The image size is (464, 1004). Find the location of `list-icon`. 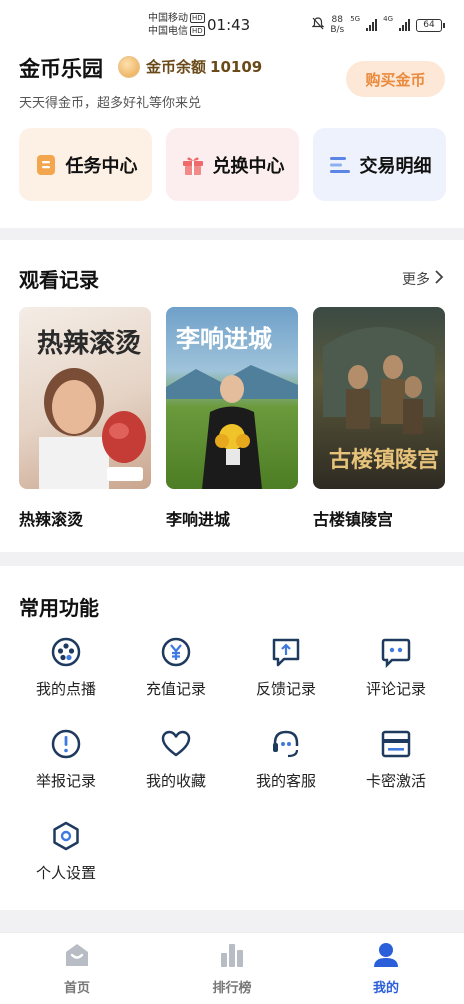

list-icon is located at coordinates (340, 165).